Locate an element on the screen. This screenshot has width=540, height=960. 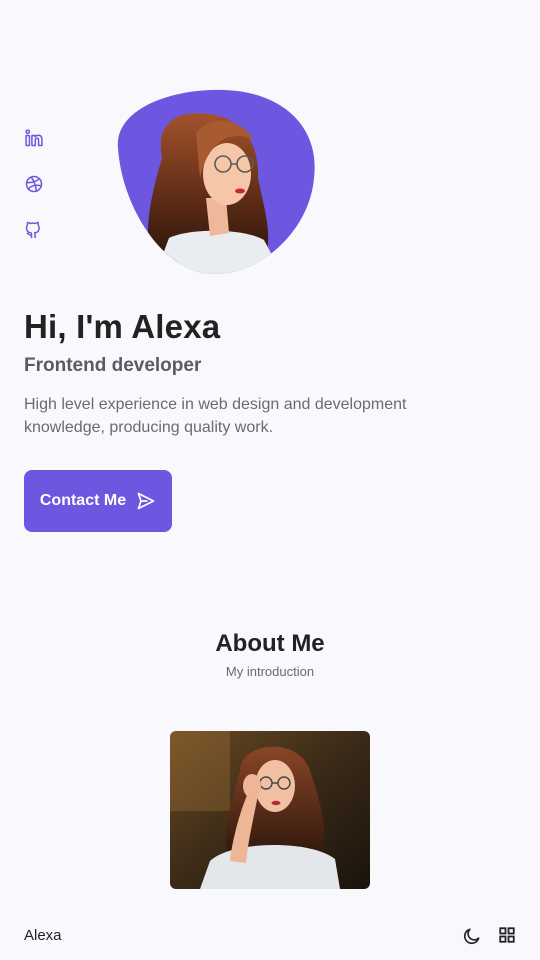
hero-subtitle: Frontend developer is located at coordinates (113, 365).